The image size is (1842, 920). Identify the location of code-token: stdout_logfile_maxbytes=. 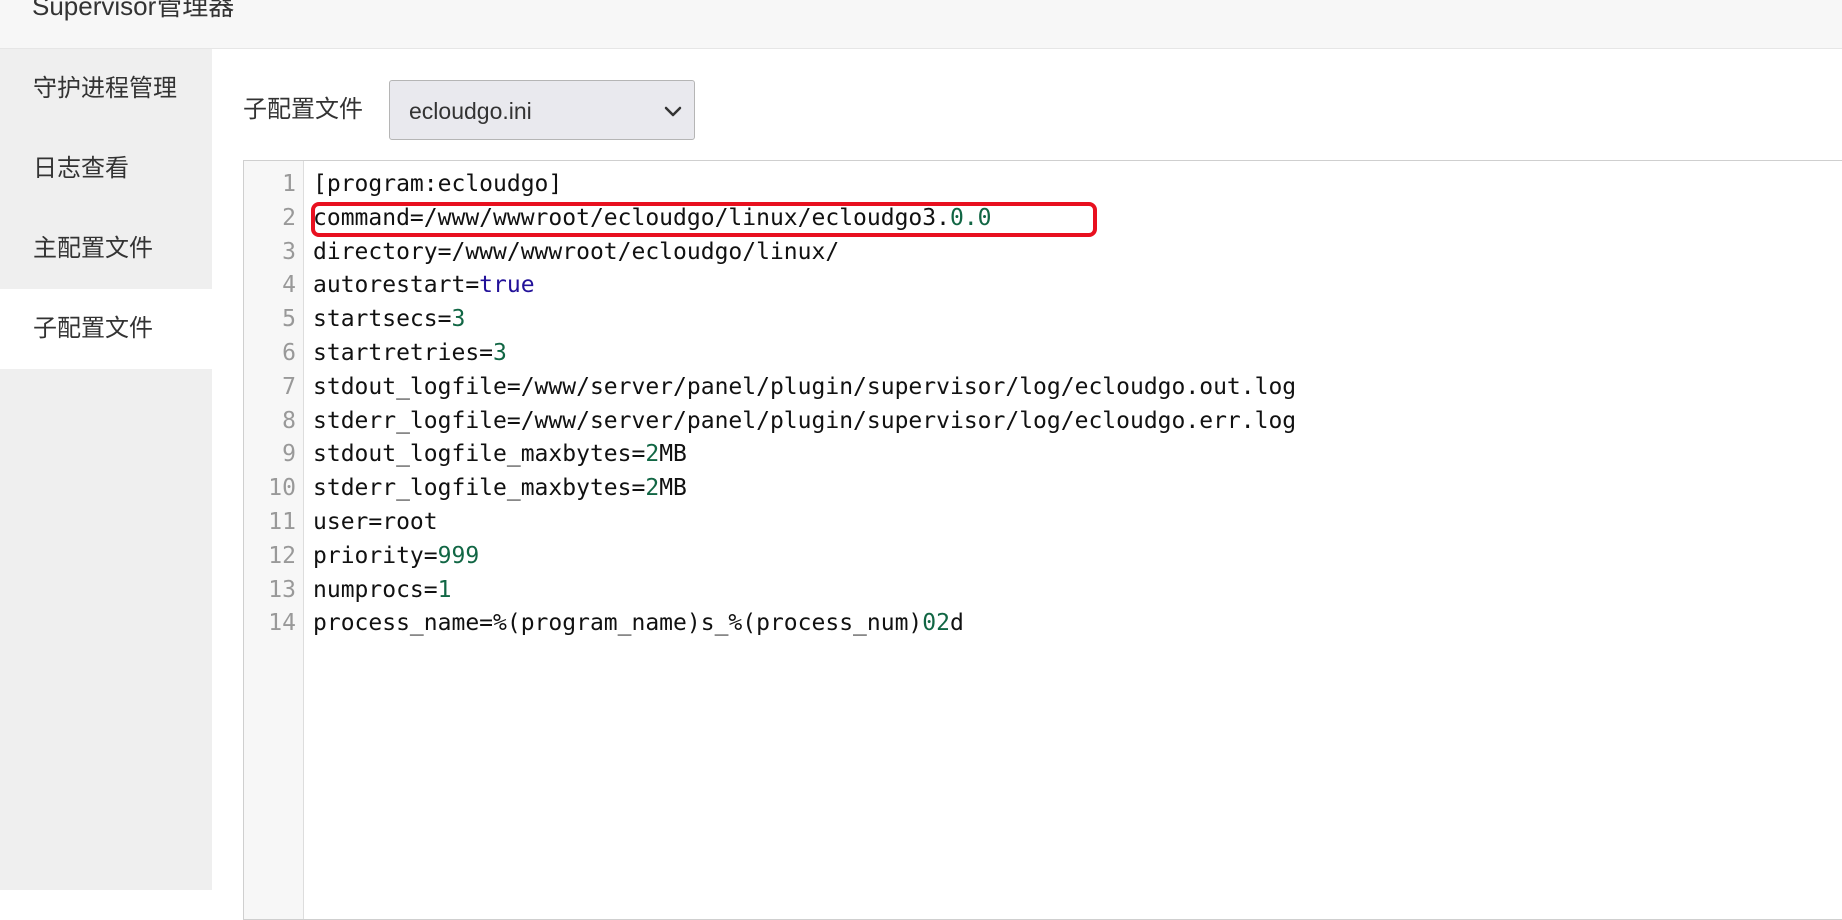
(479, 454).